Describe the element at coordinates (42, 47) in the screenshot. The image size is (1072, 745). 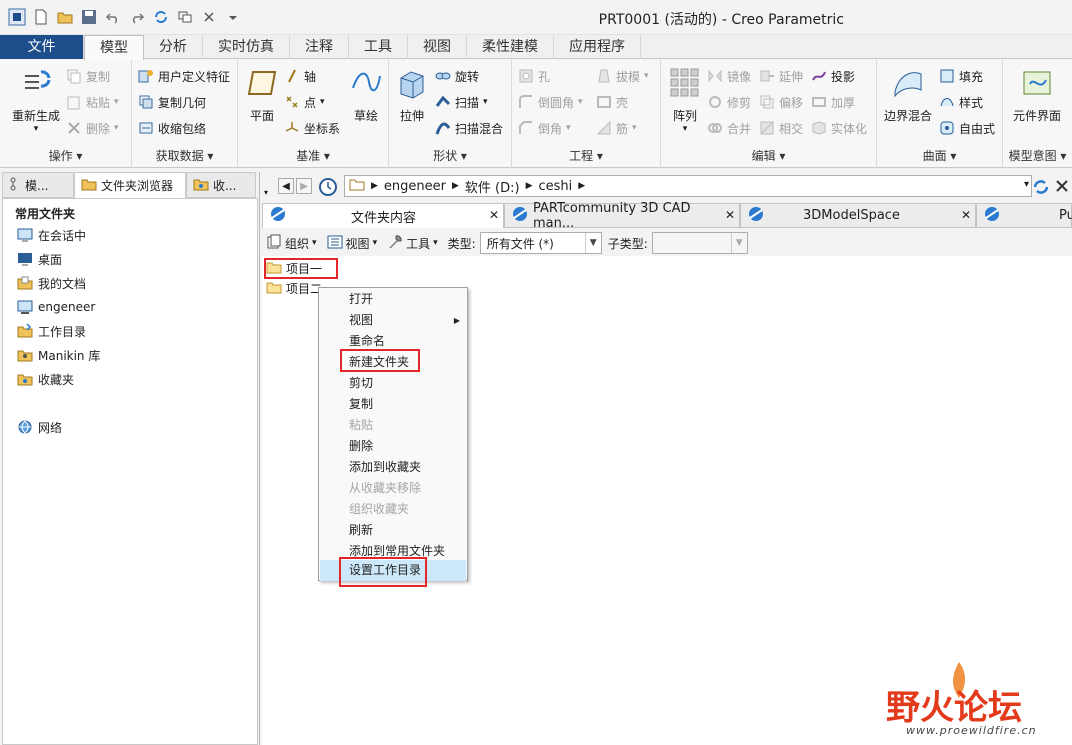
I see `tab-file: 文件` at that location.